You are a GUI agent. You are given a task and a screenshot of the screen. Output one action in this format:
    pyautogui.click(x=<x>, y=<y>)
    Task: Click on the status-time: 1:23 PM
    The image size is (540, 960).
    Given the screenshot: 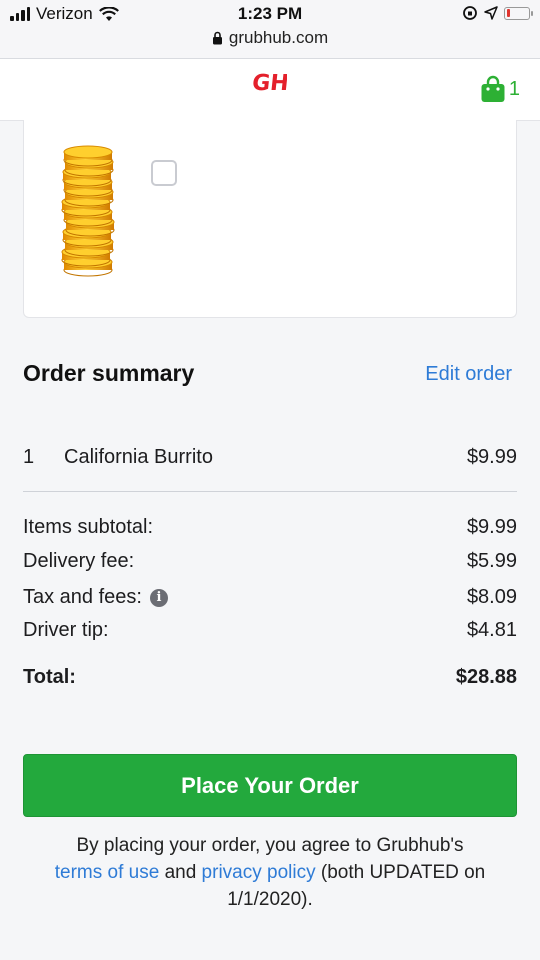 What is the action you would take?
    pyautogui.click(x=270, y=13)
    